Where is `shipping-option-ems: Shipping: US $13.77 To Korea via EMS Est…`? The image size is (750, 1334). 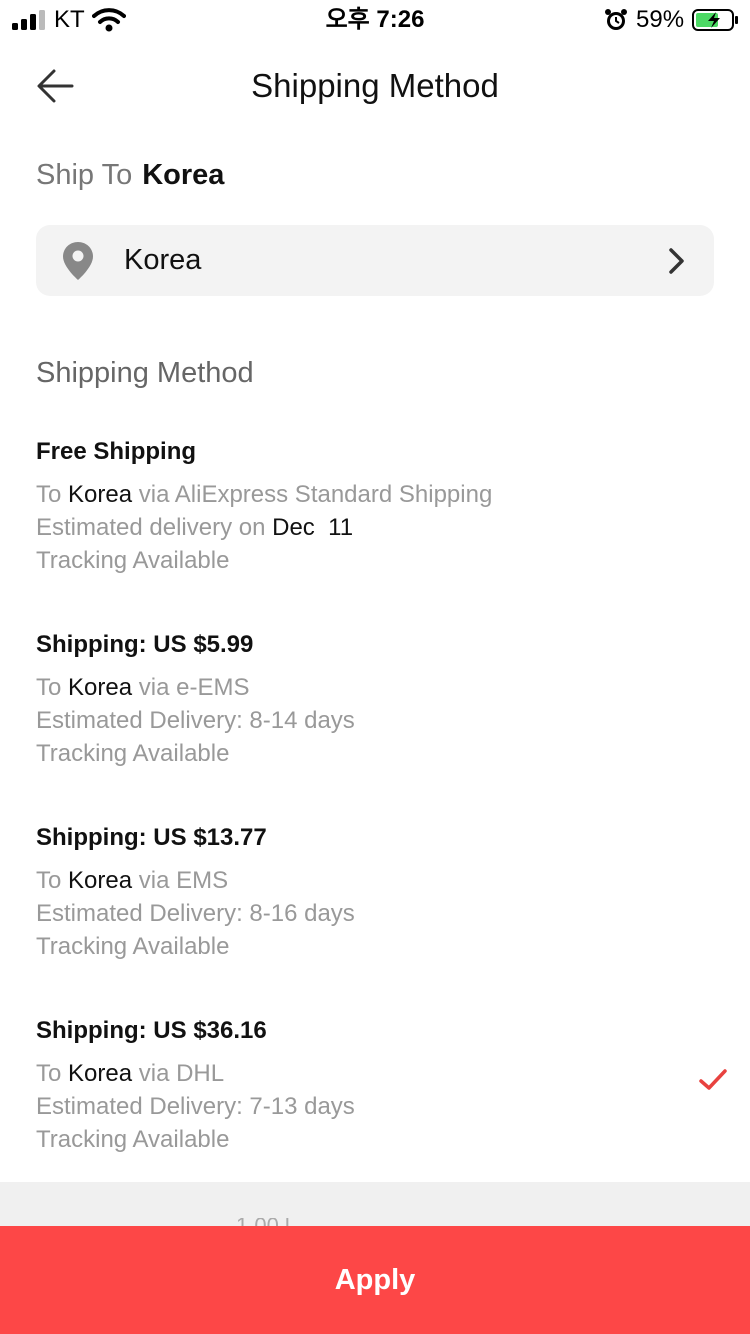 shipping-option-ems: Shipping: US $13.77 To Korea via EMS Est… is located at coordinates (386, 892).